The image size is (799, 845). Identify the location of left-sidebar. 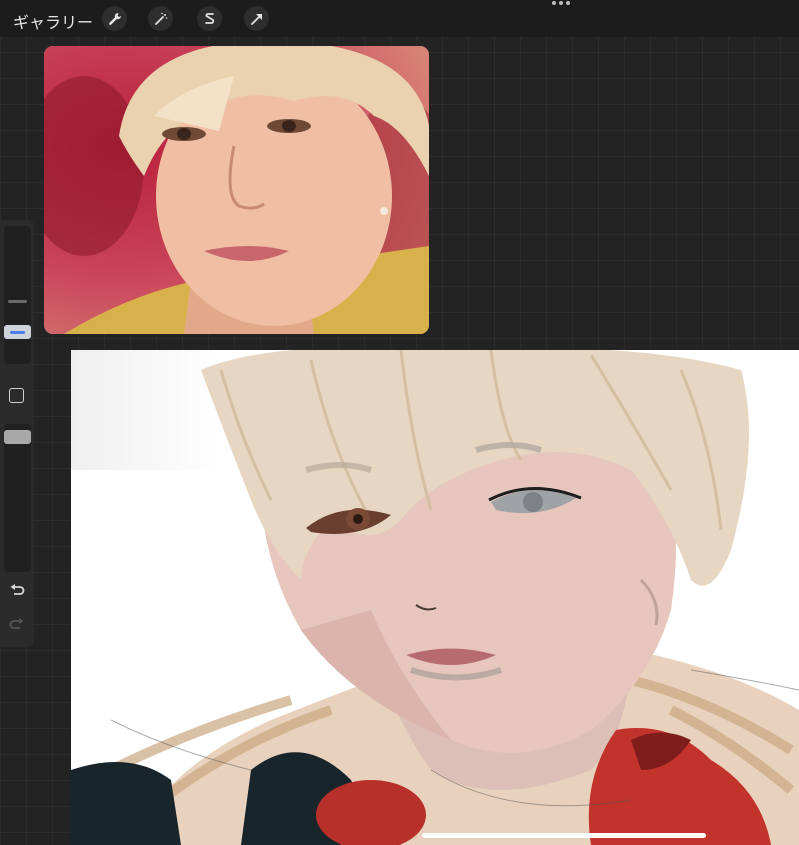
(17, 433).